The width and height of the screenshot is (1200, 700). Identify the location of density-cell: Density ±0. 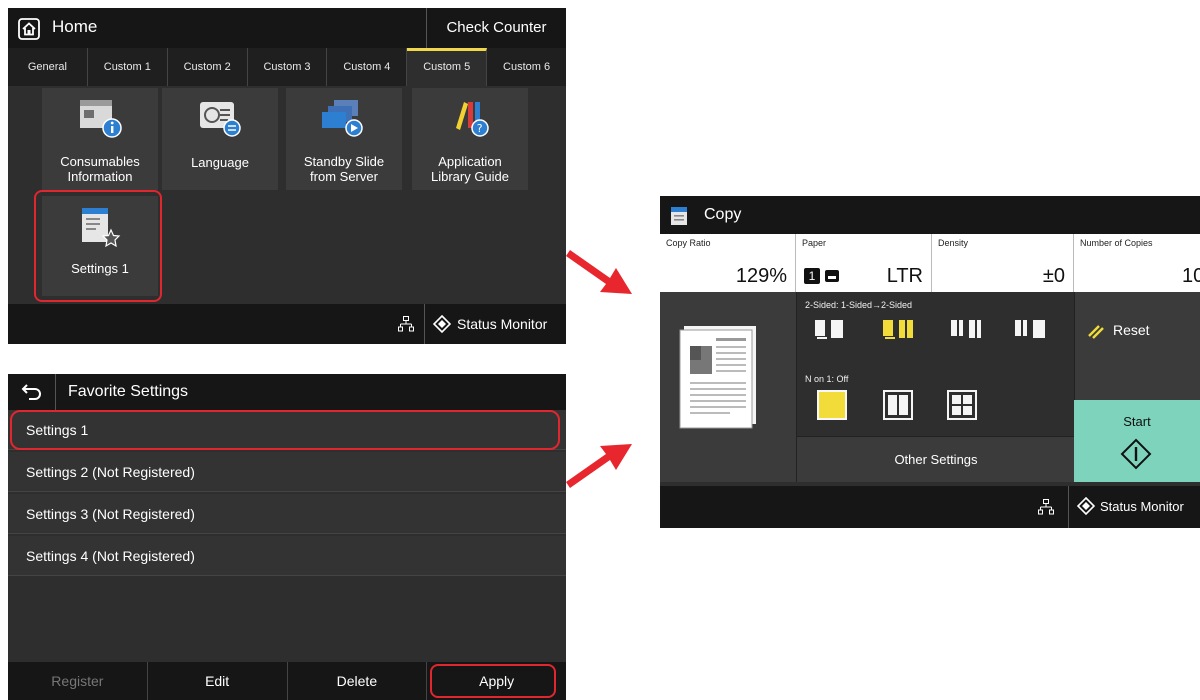
(1003, 263).